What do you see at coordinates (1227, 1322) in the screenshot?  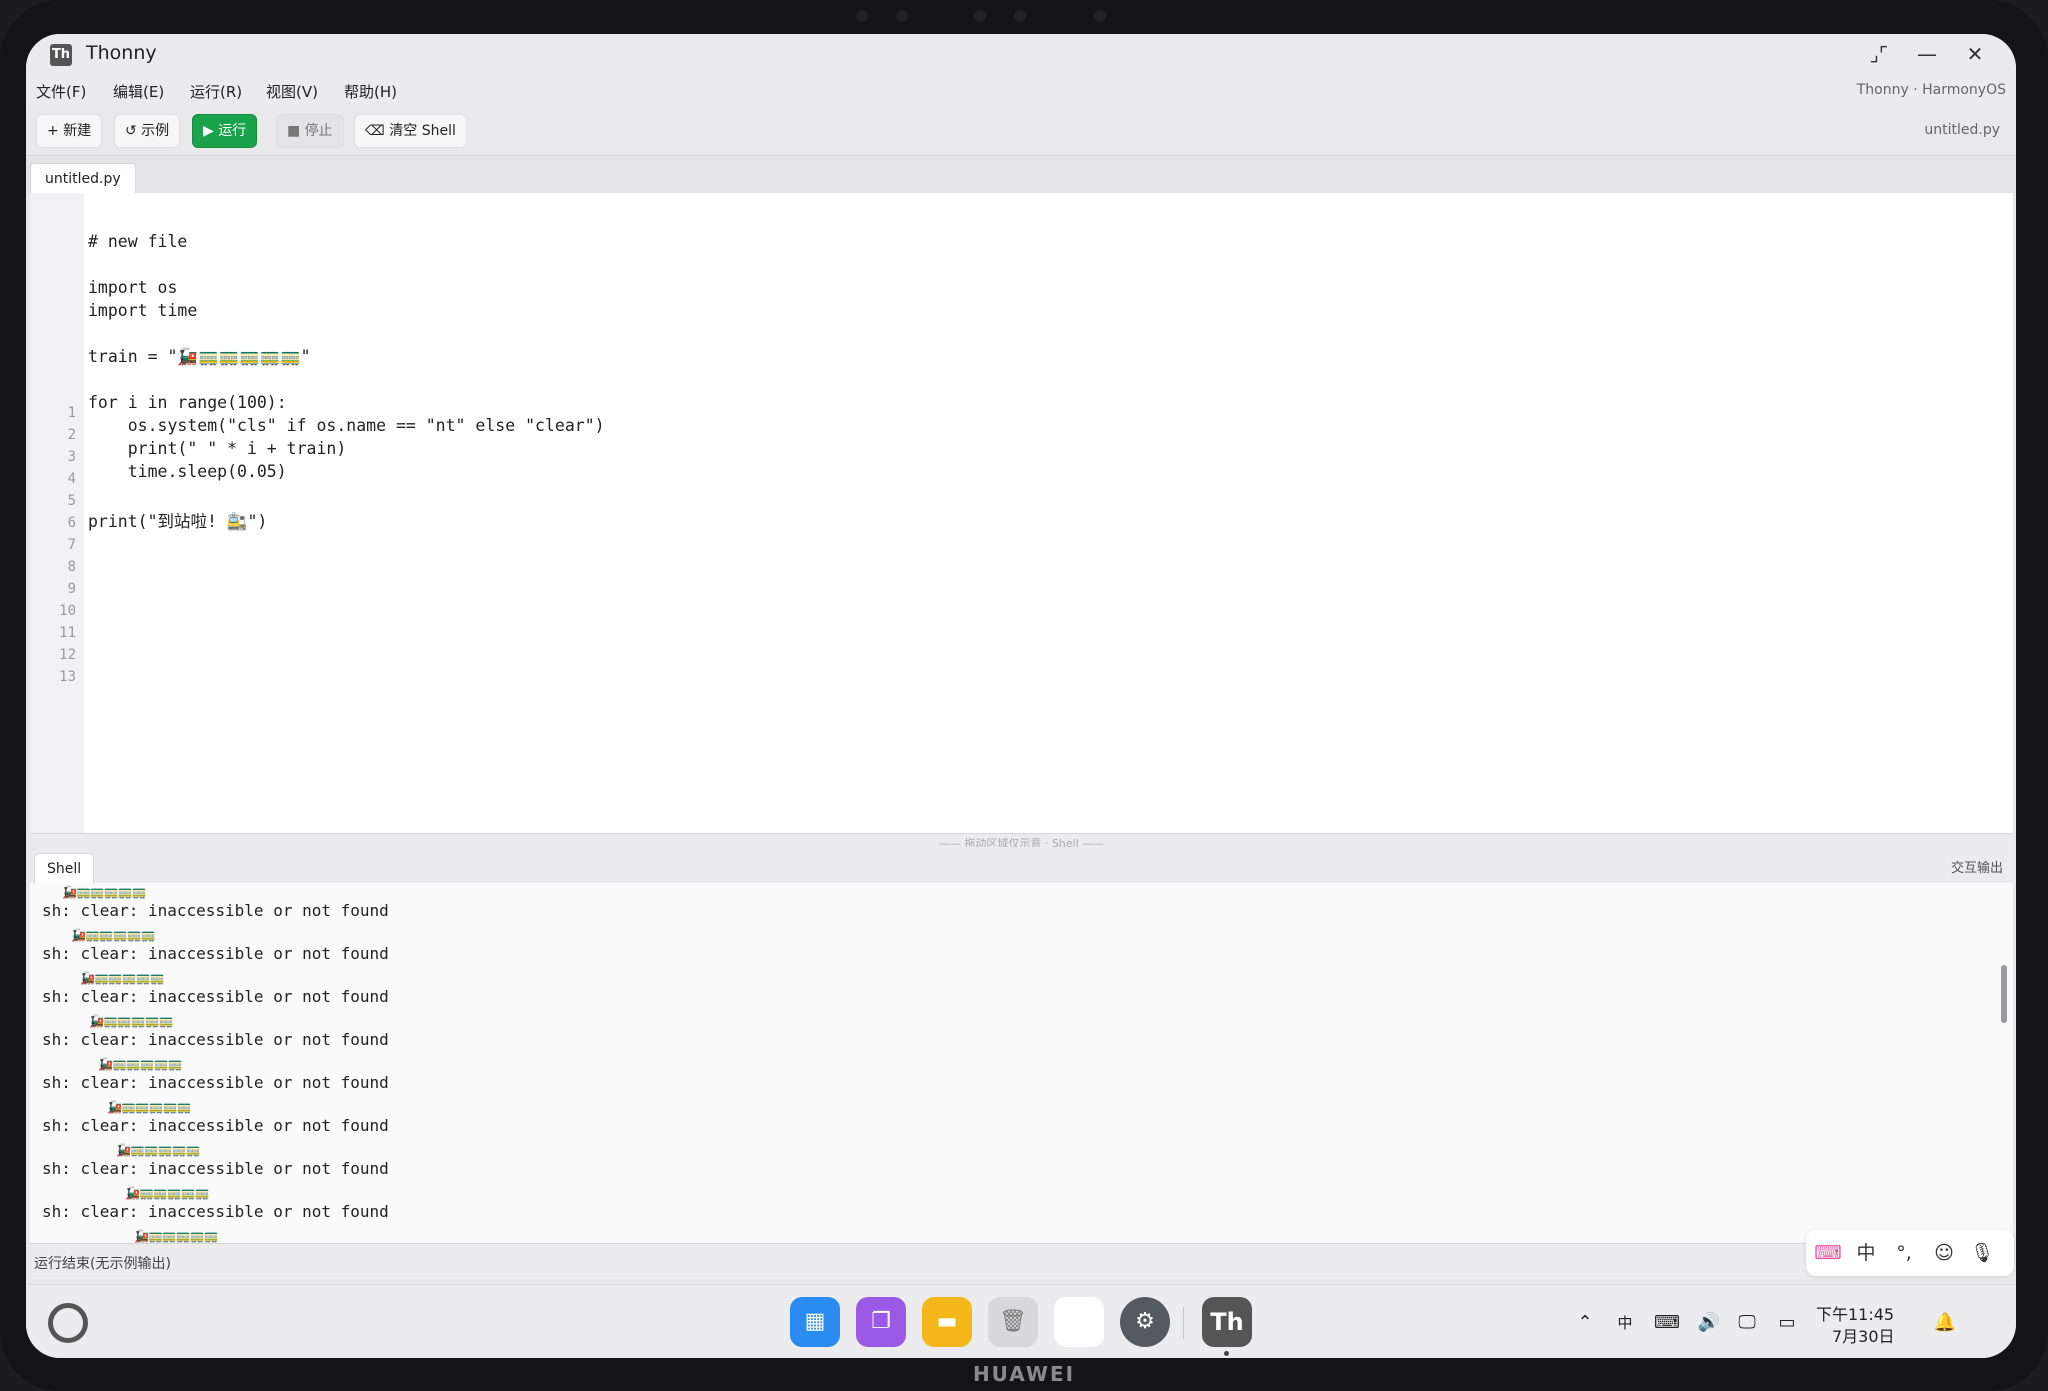 I see `thonny-app-icon: Th` at bounding box center [1227, 1322].